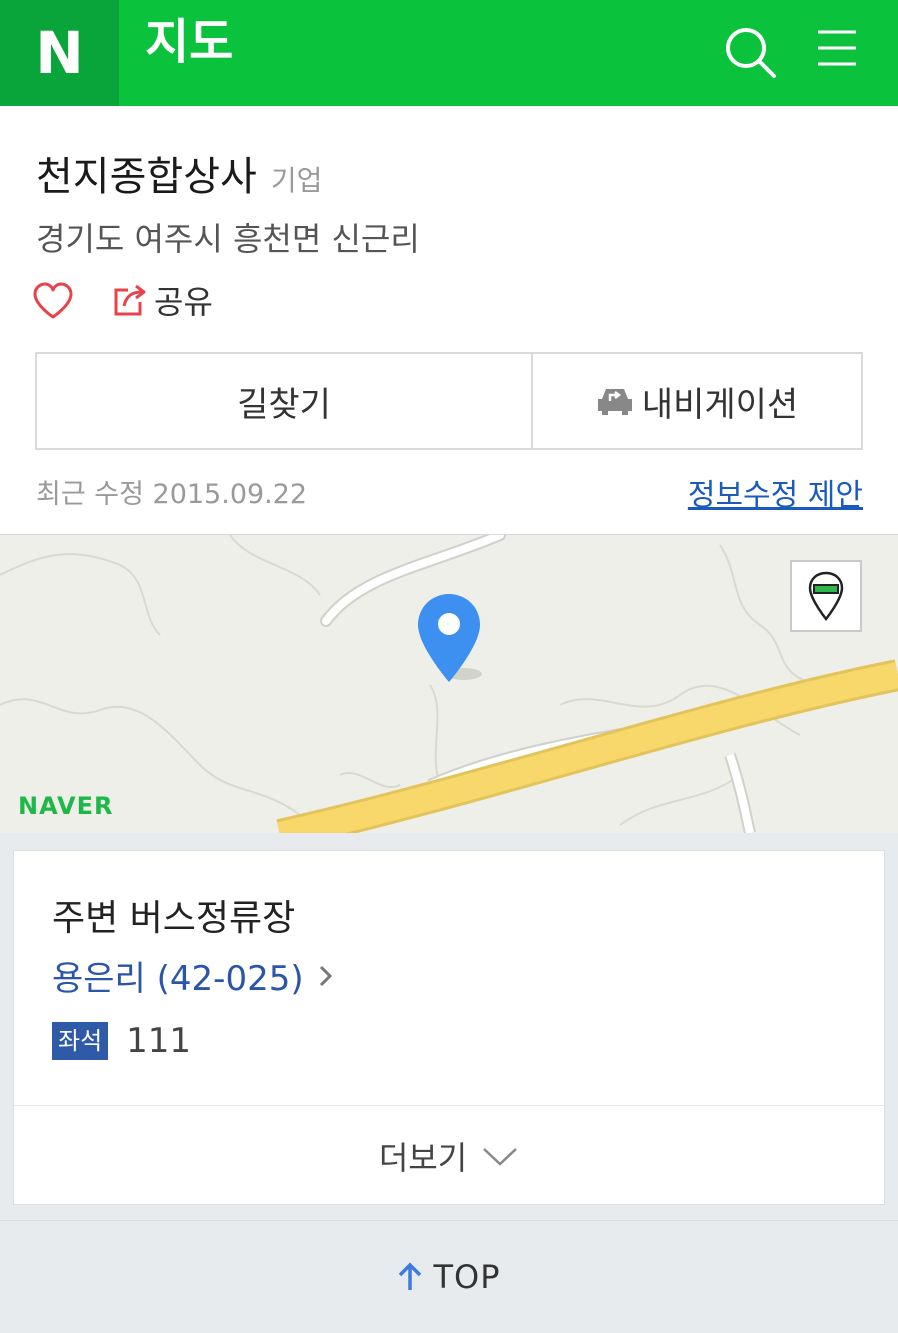 The height and width of the screenshot is (1333, 898). Describe the element at coordinates (410, 1276) in the screenshot. I see `arrow-up-icon` at that location.